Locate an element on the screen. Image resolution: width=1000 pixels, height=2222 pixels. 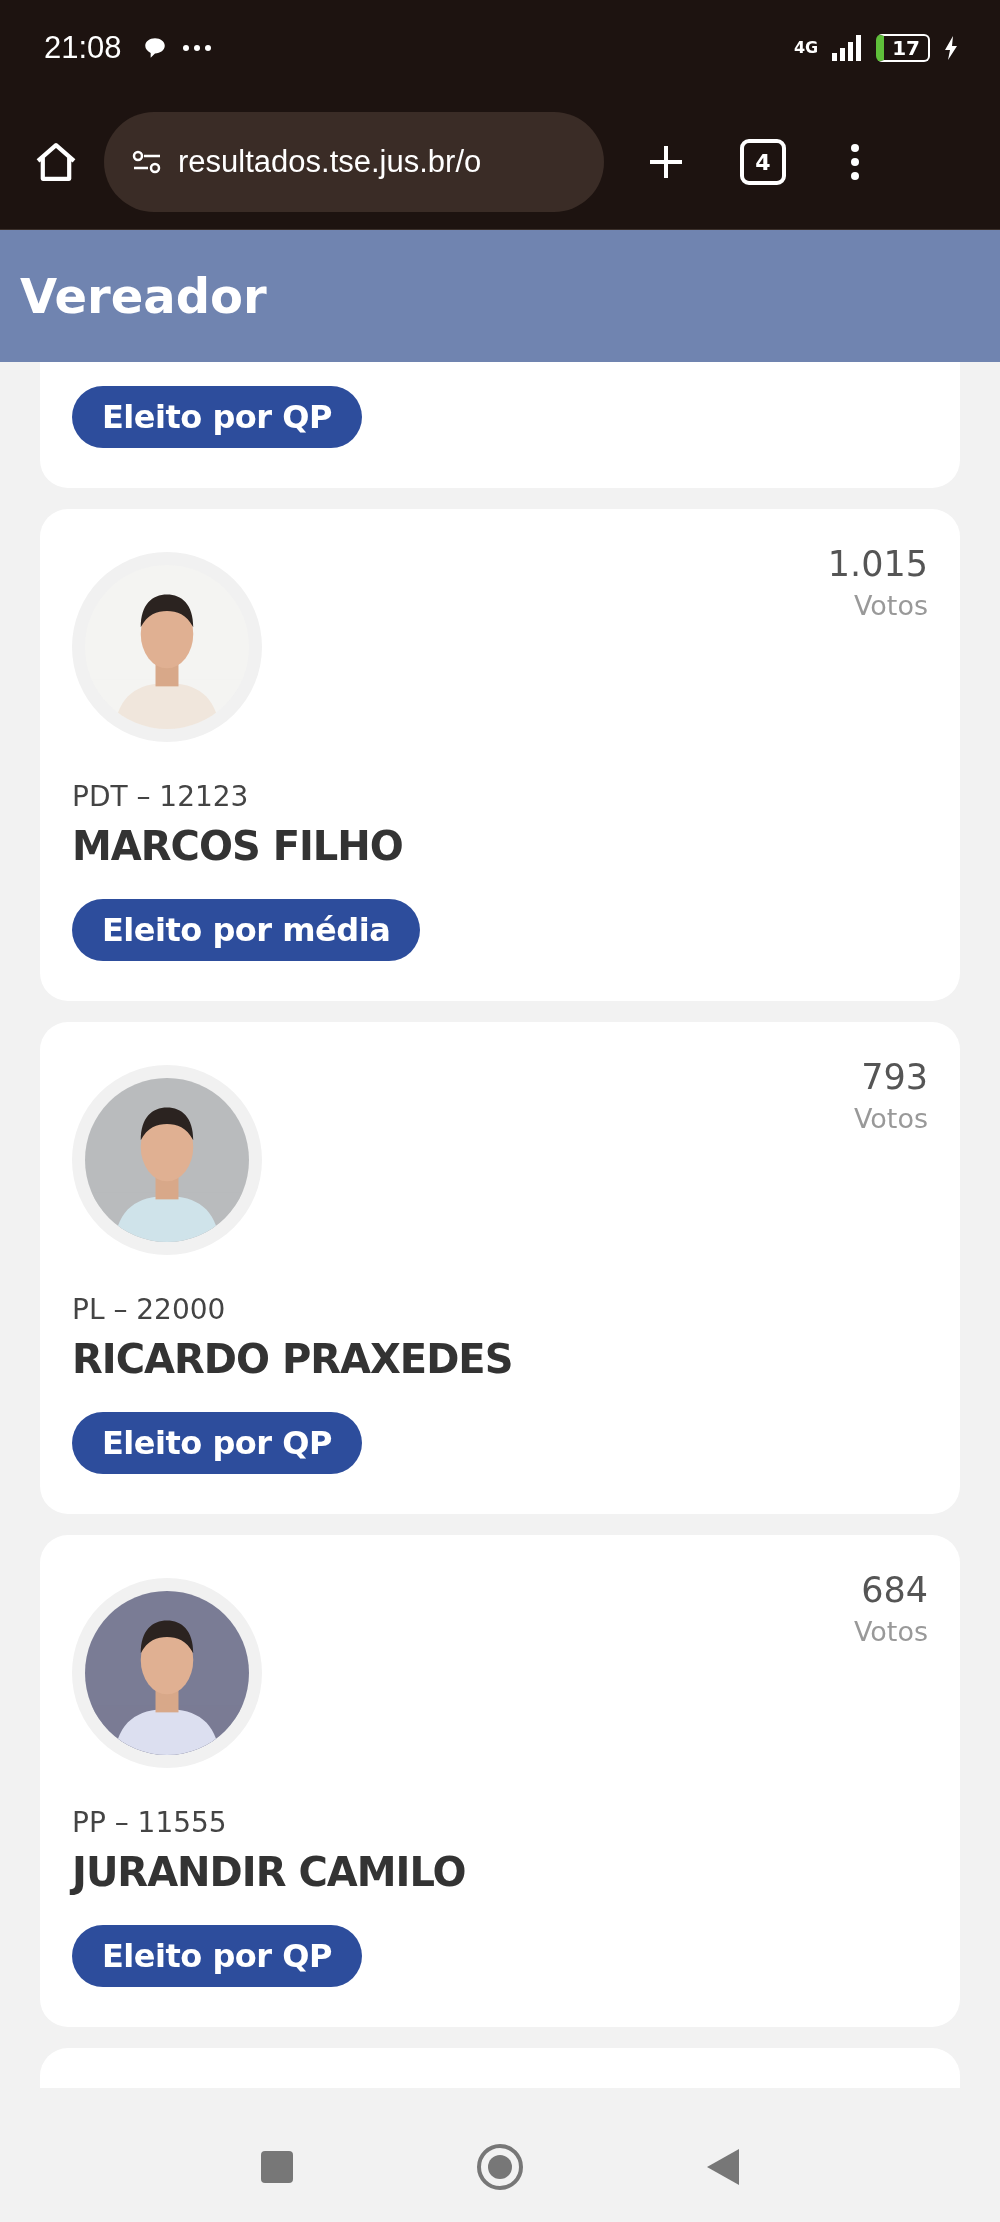
address-bar: resultados.tse.jus.br/o is located at coordinates (354, 162).